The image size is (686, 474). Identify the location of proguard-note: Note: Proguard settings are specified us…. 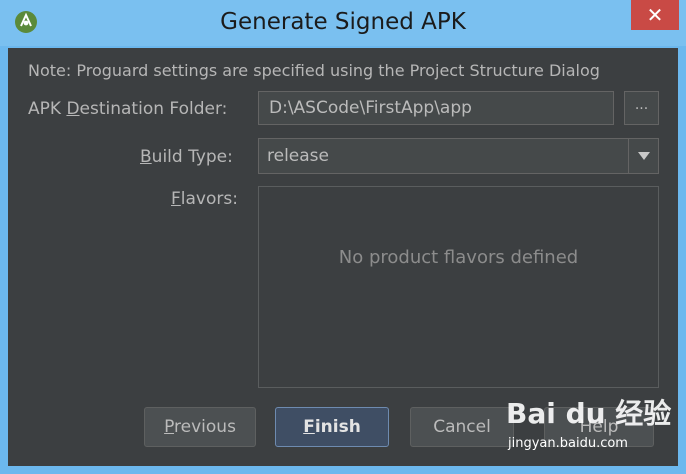
(314, 70).